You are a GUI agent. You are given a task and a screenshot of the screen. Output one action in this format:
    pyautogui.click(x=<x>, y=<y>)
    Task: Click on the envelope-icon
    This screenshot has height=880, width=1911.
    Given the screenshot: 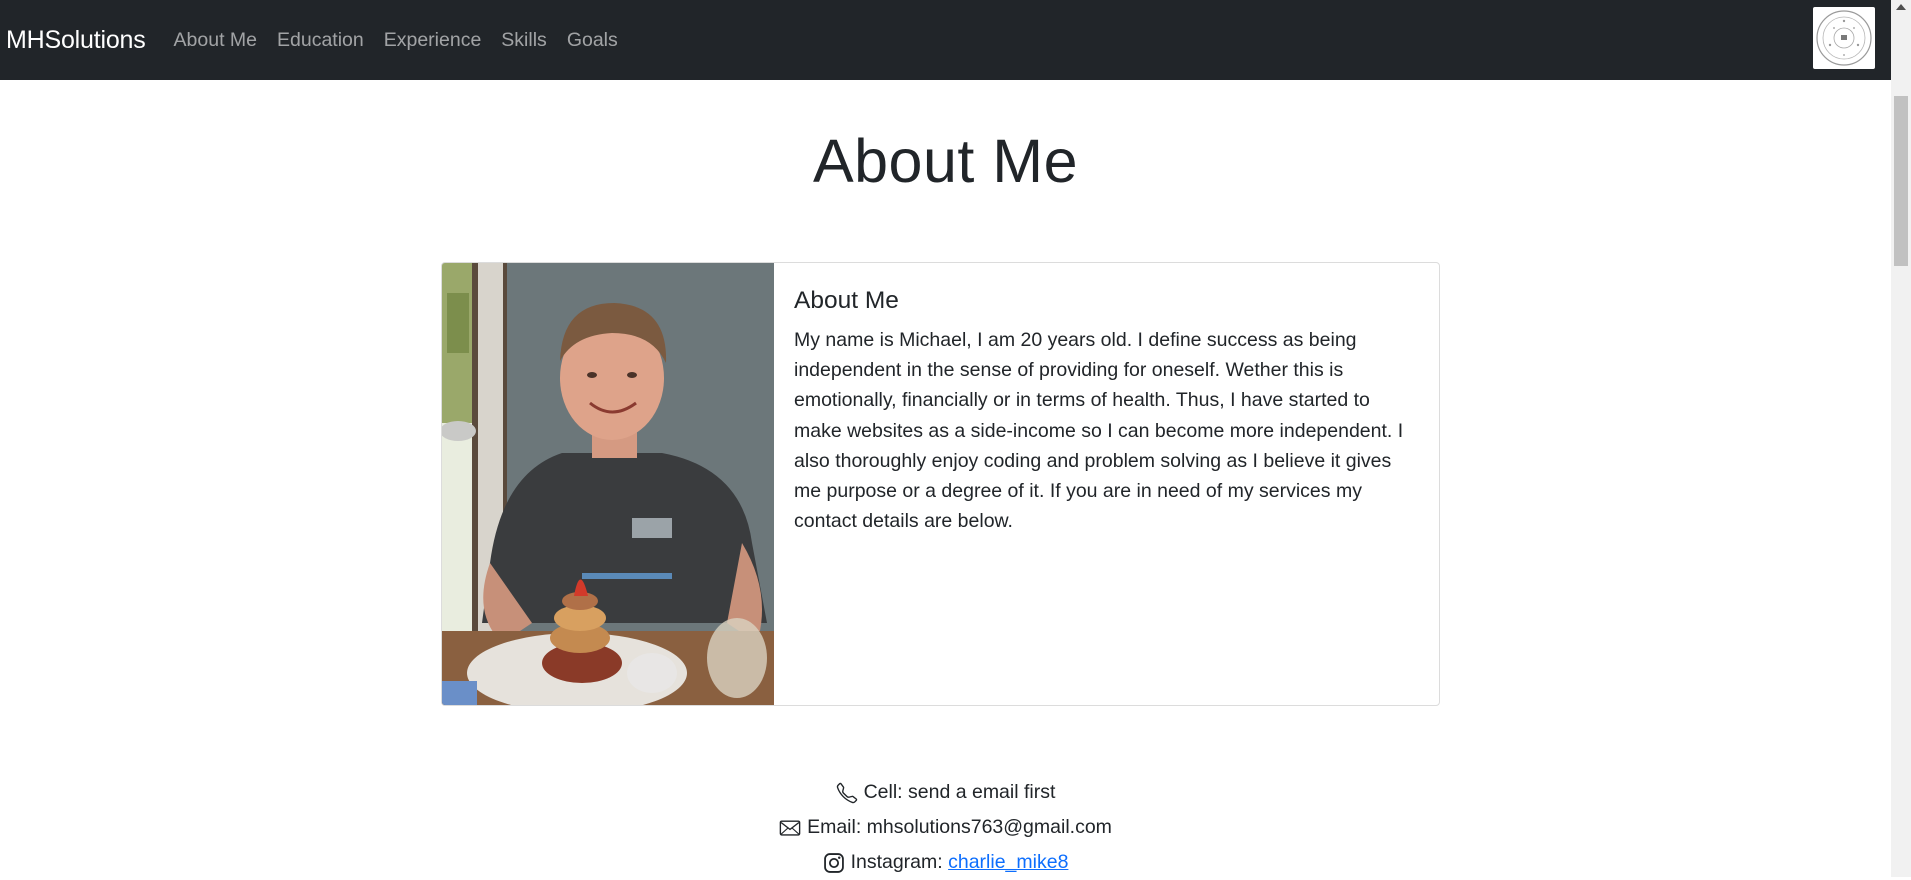 What is the action you would take?
    pyautogui.click(x=790, y=827)
    